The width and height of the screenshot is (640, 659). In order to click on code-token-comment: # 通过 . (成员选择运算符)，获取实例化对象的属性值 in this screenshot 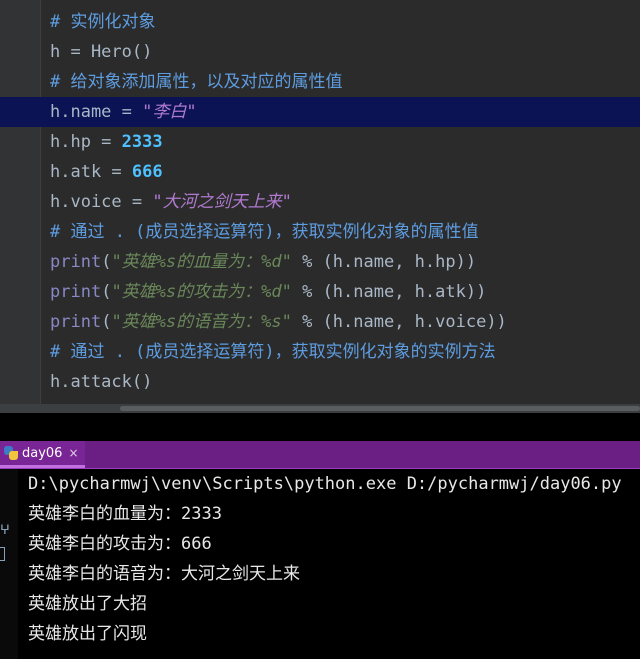, I will do `click(264, 232)`.